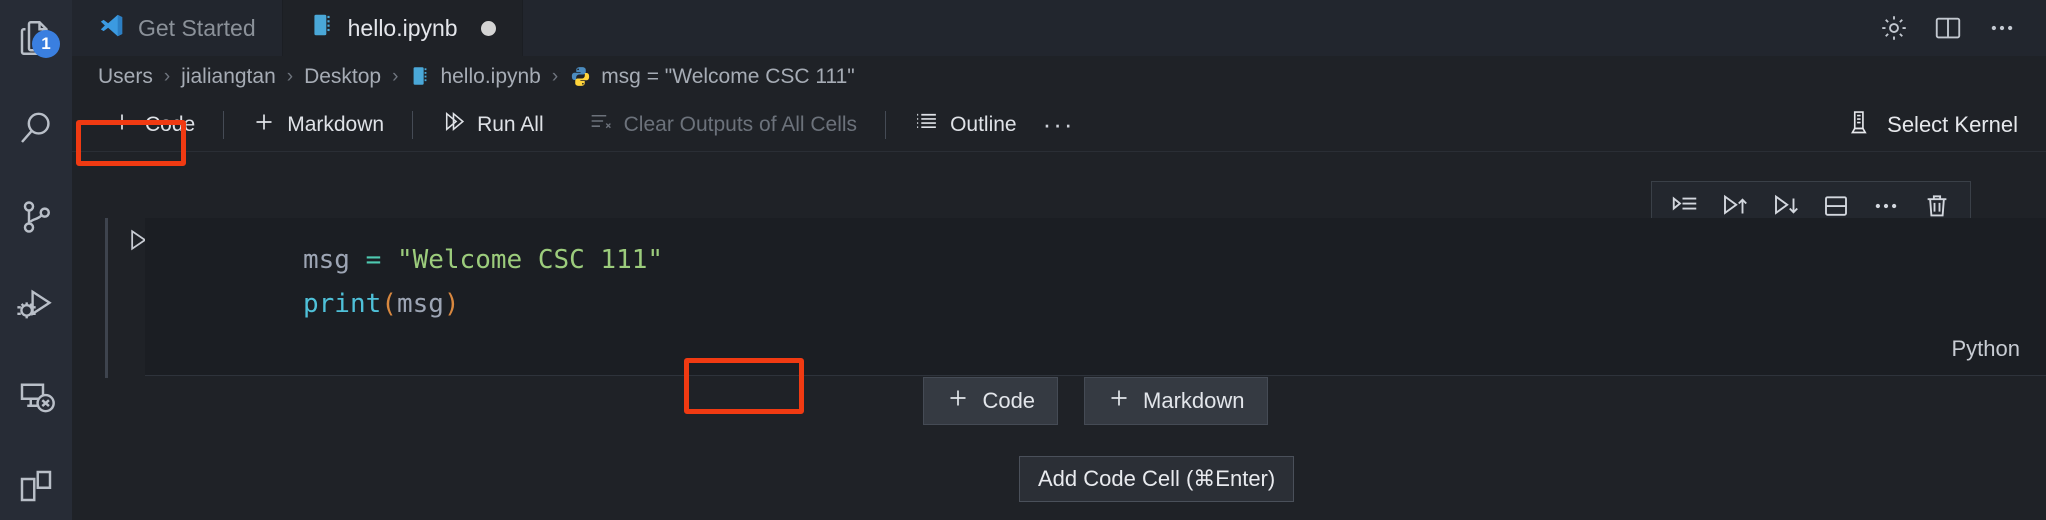 The image size is (2046, 520). What do you see at coordinates (1009, 400) in the screenshot?
I see `insert-code-cell-label: Code` at bounding box center [1009, 400].